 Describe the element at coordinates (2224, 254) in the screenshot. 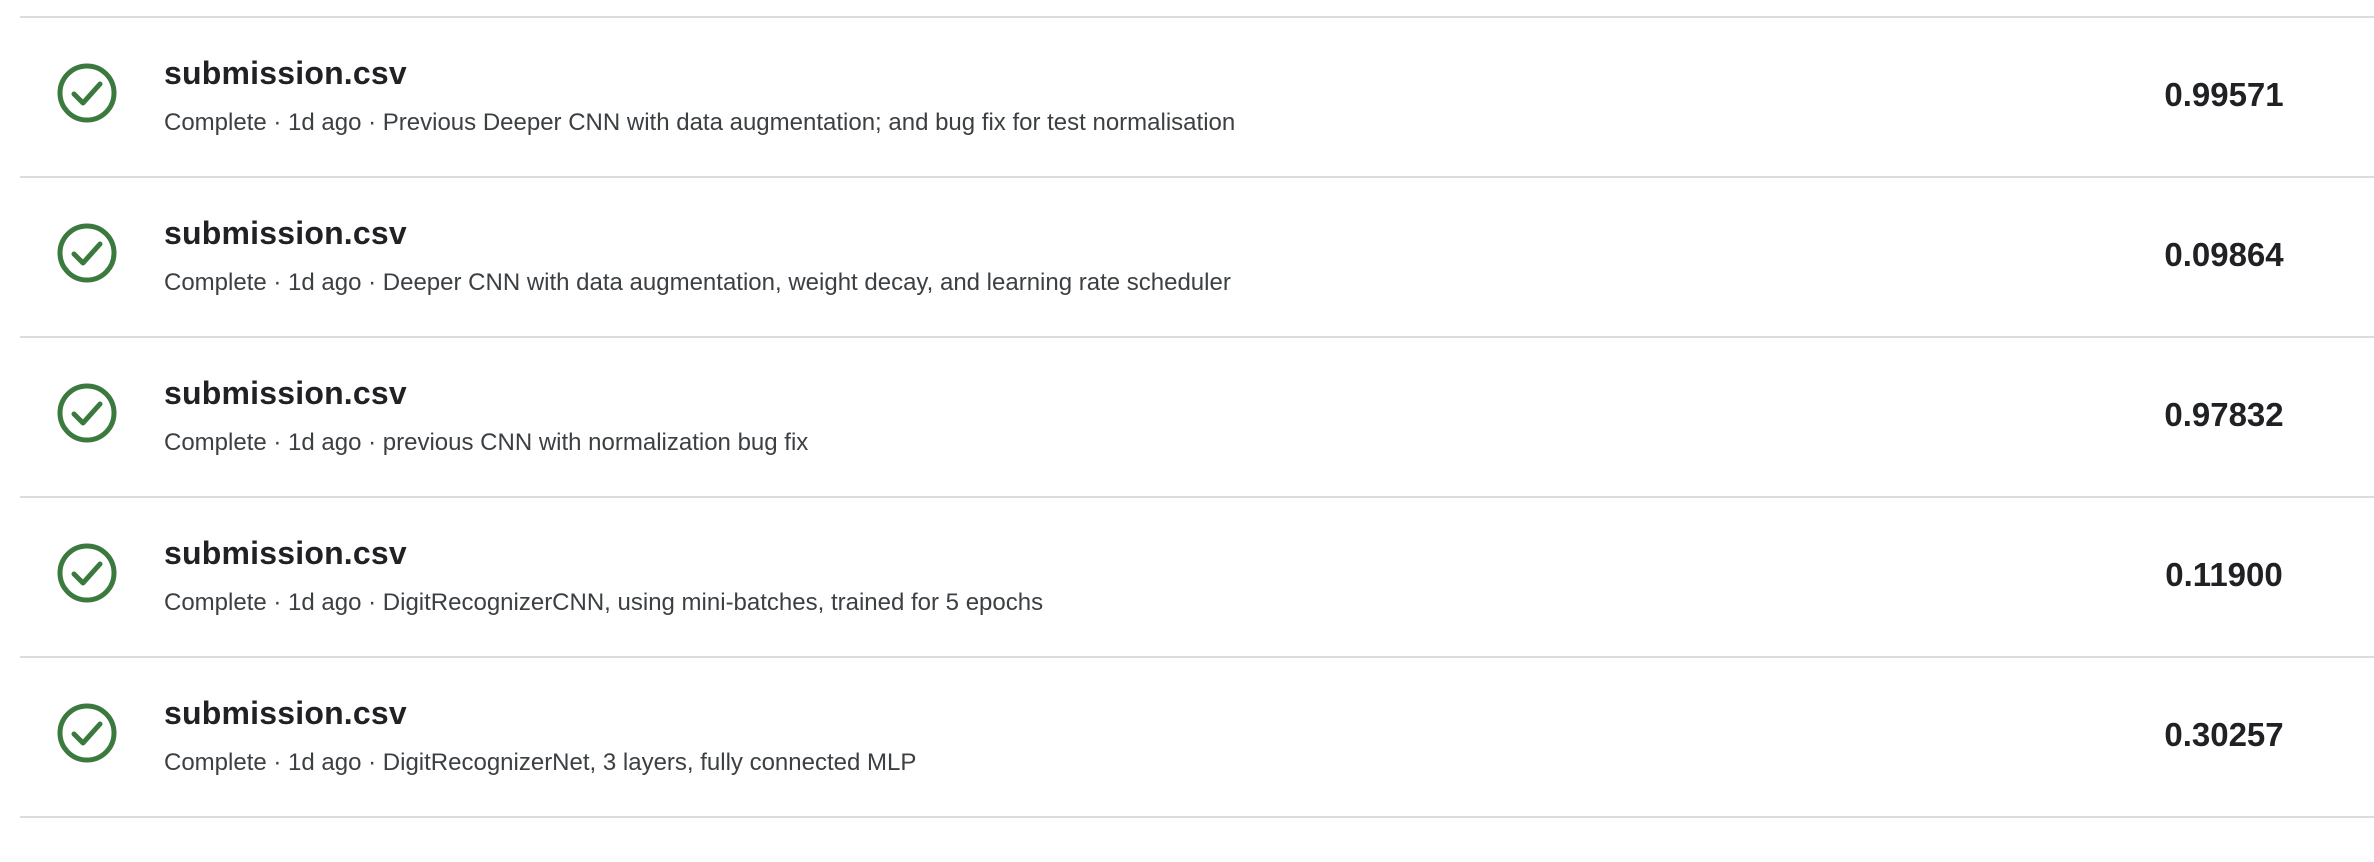

I see `submission-score: 0.09864` at that location.